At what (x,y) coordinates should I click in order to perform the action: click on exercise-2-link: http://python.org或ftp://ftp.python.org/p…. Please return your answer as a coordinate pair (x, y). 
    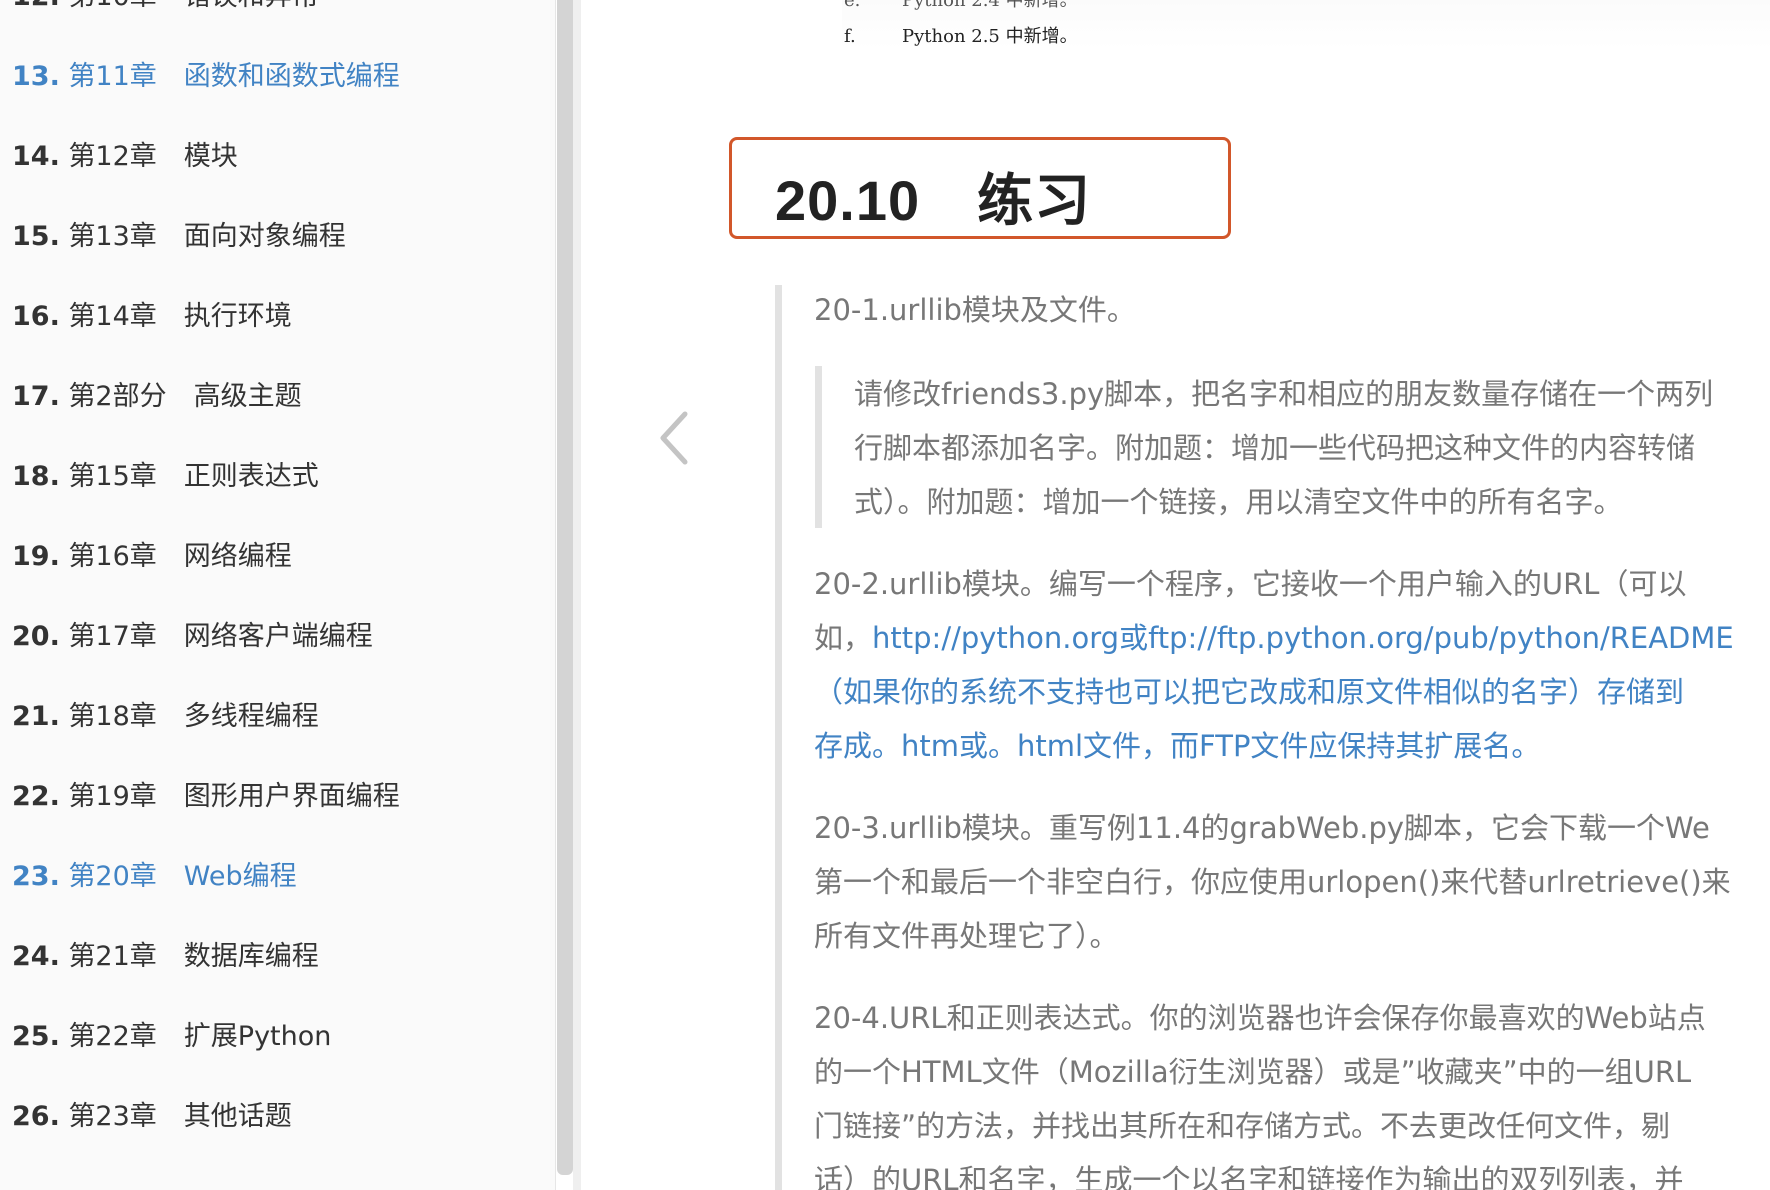
    Looking at the image, I should click on (1303, 638).